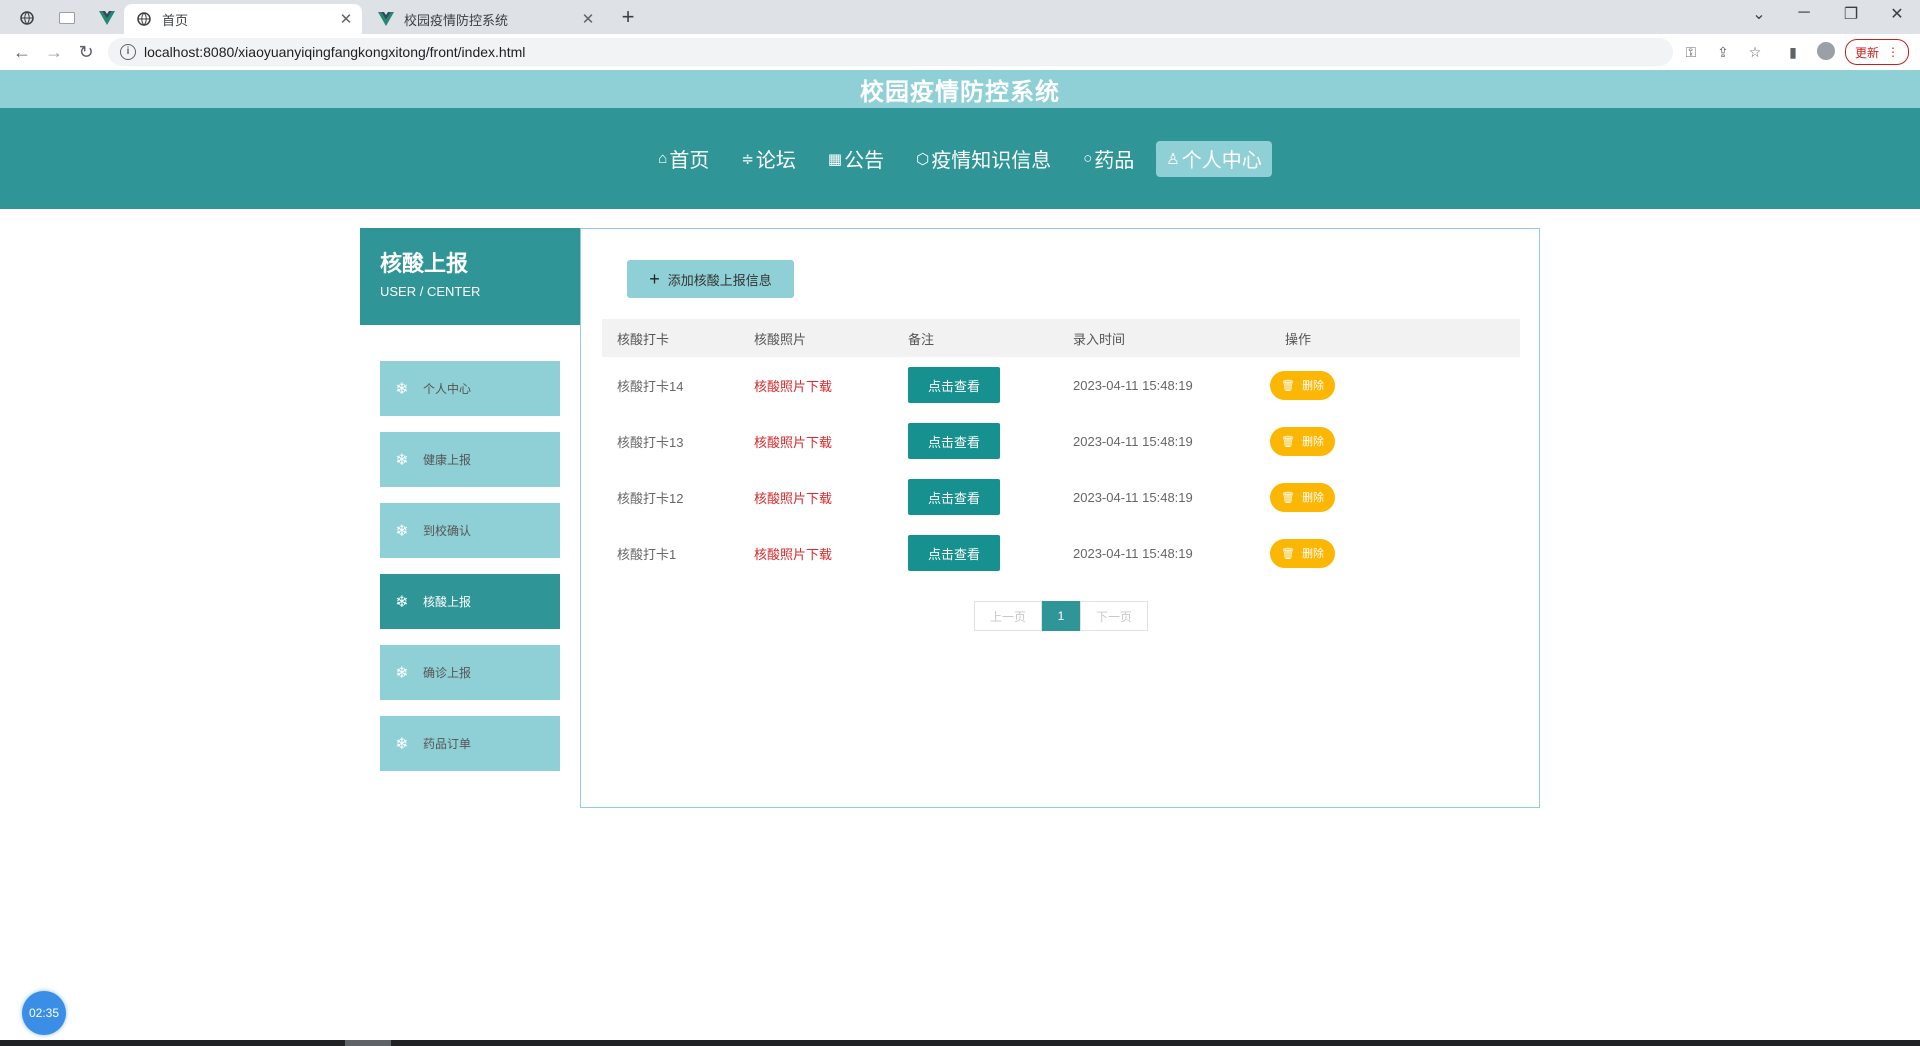  I want to click on checkin-cell: 核酸打卡13, so click(650, 442).